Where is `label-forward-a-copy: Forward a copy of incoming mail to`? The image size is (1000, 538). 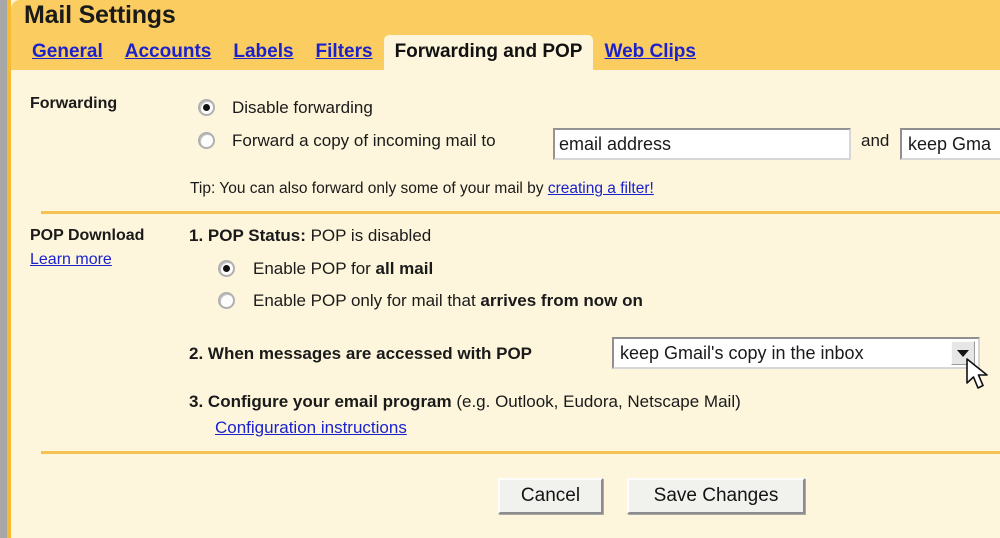
label-forward-a-copy: Forward a copy of incoming mail to is located at coordinates (364, 140).